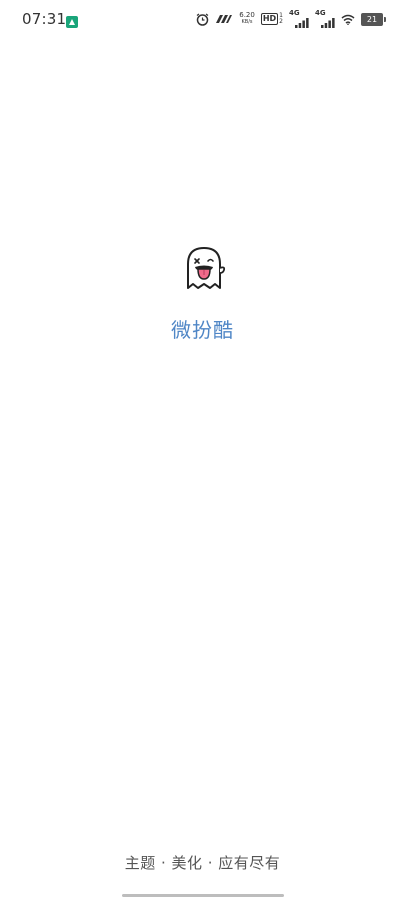 This screenshot has width=405, height=900. Describe the element at coordinates (224, 19) in the screenshot. I see `nfc-icon` at that location.